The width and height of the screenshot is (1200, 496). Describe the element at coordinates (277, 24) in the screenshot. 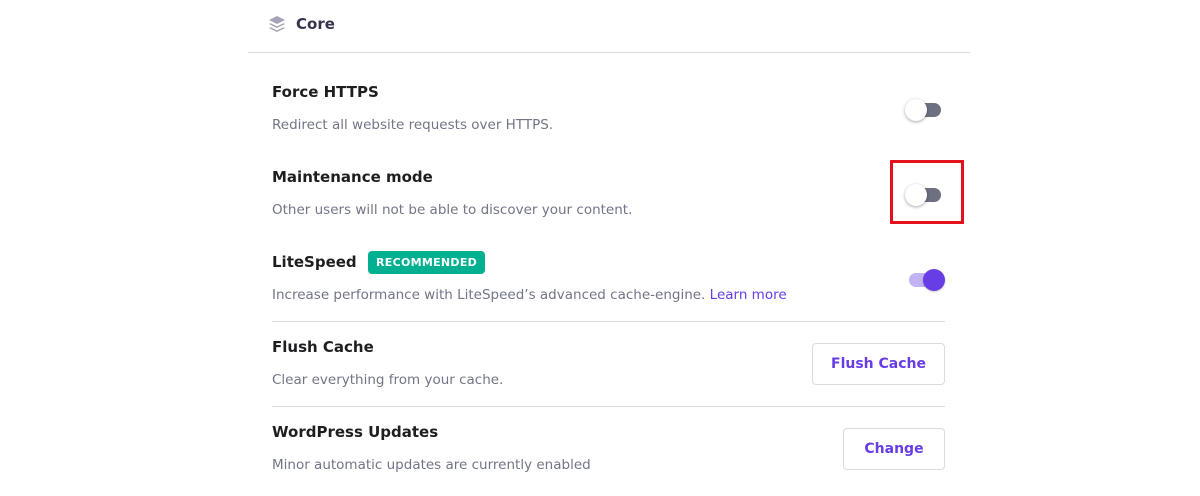

I see `layers-icon` at that location.